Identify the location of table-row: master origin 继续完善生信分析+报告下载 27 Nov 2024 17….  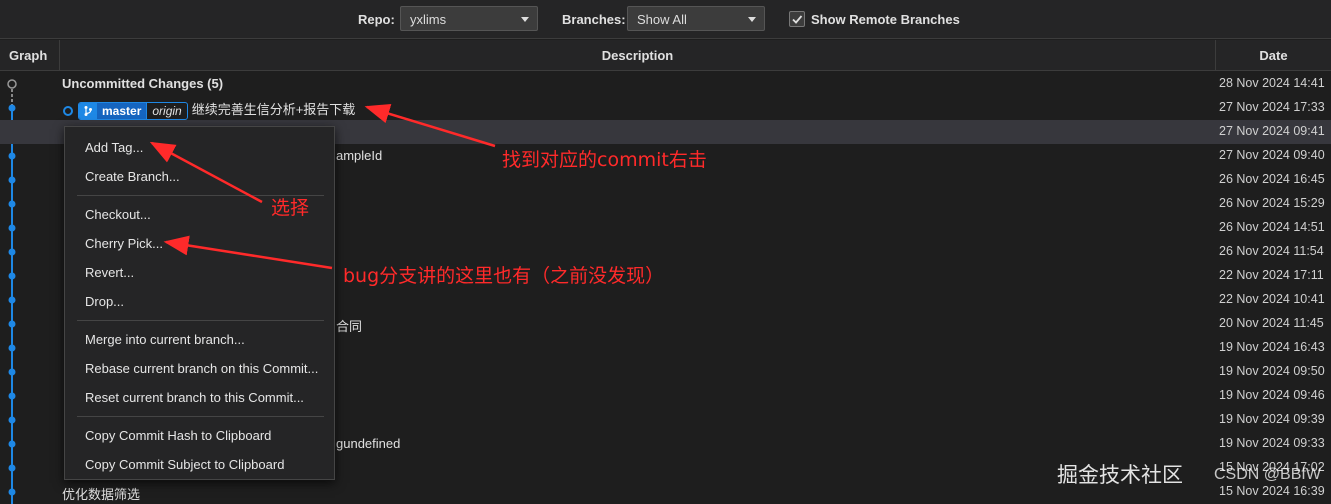
(665, 108).